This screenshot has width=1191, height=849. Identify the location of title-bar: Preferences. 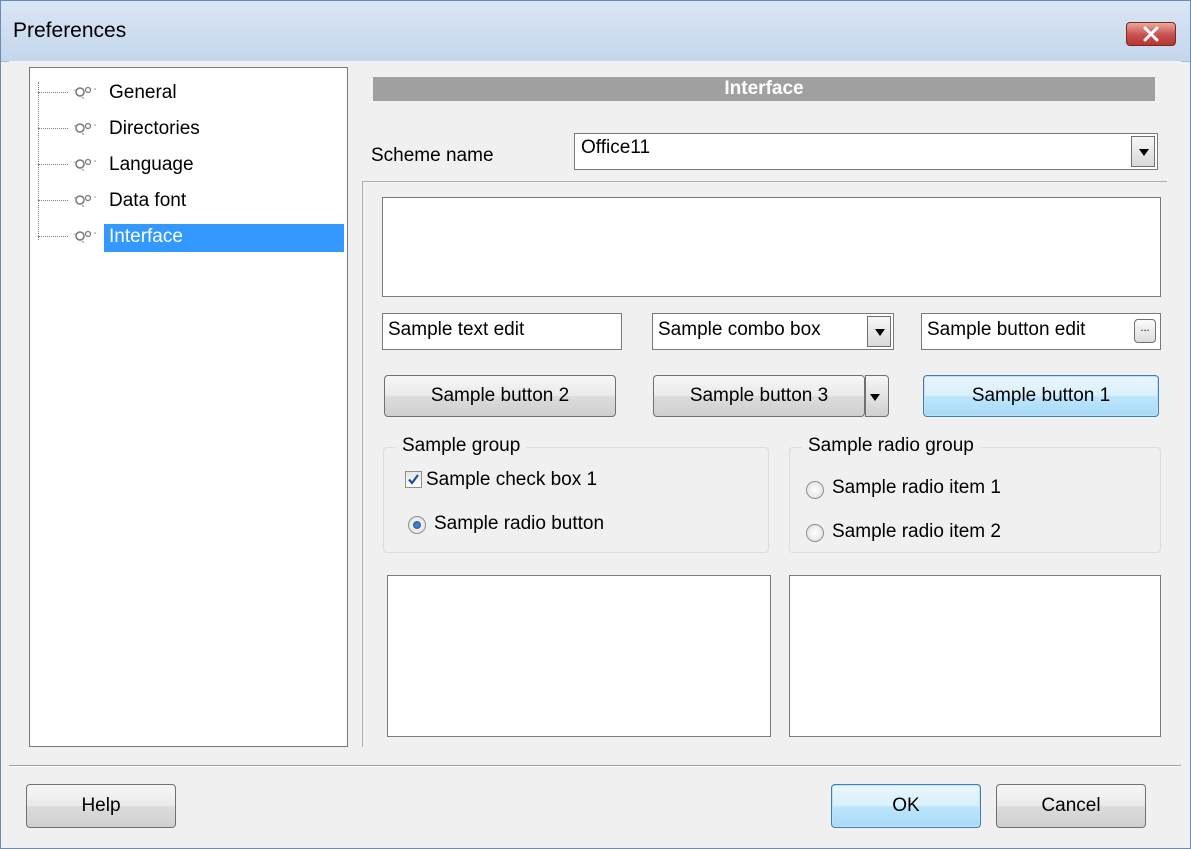
(595, 31).